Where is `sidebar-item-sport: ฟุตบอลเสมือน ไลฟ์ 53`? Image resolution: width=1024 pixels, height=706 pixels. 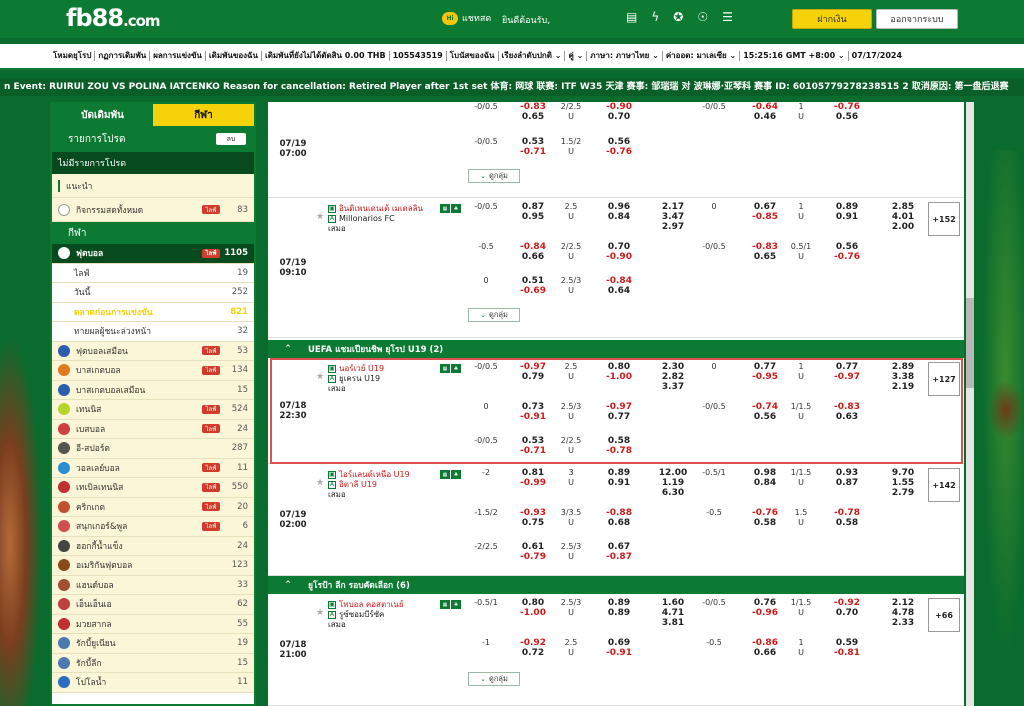
sidebar-item-sport: ฟุตบอลเสมือน ไลฟ์ 53 is located at coordinates (153, 351).